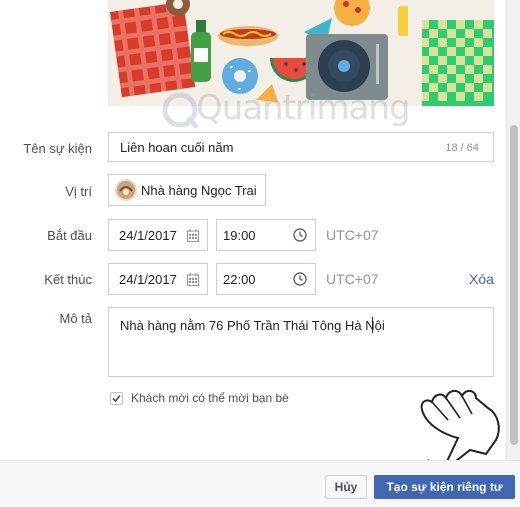 Image resolution: width=520 pixels, height=507 pixels. Describe the element at coordinates (239, 279) in the screenshot. I see `end-time-value: 22:00` at that location.